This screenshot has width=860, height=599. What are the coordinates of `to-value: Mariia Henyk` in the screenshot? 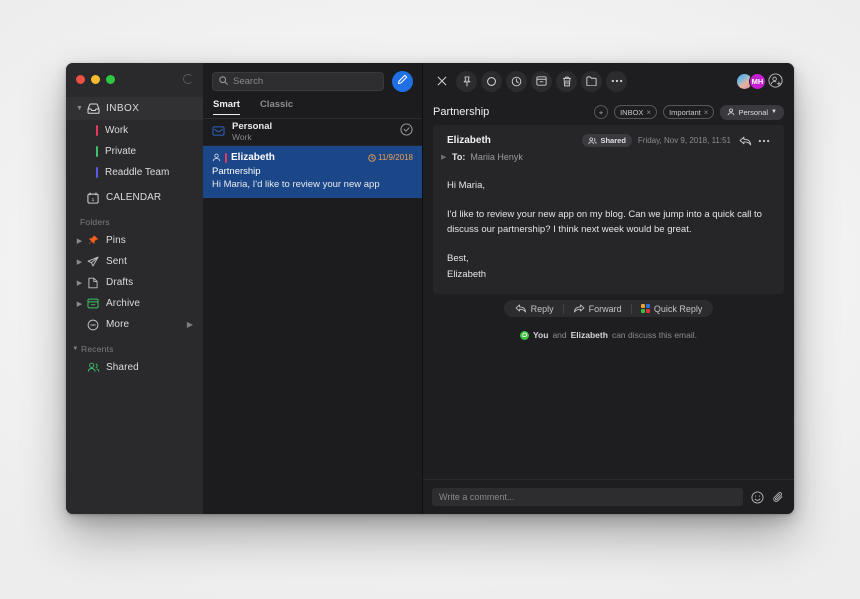 It's located at (496, 157).